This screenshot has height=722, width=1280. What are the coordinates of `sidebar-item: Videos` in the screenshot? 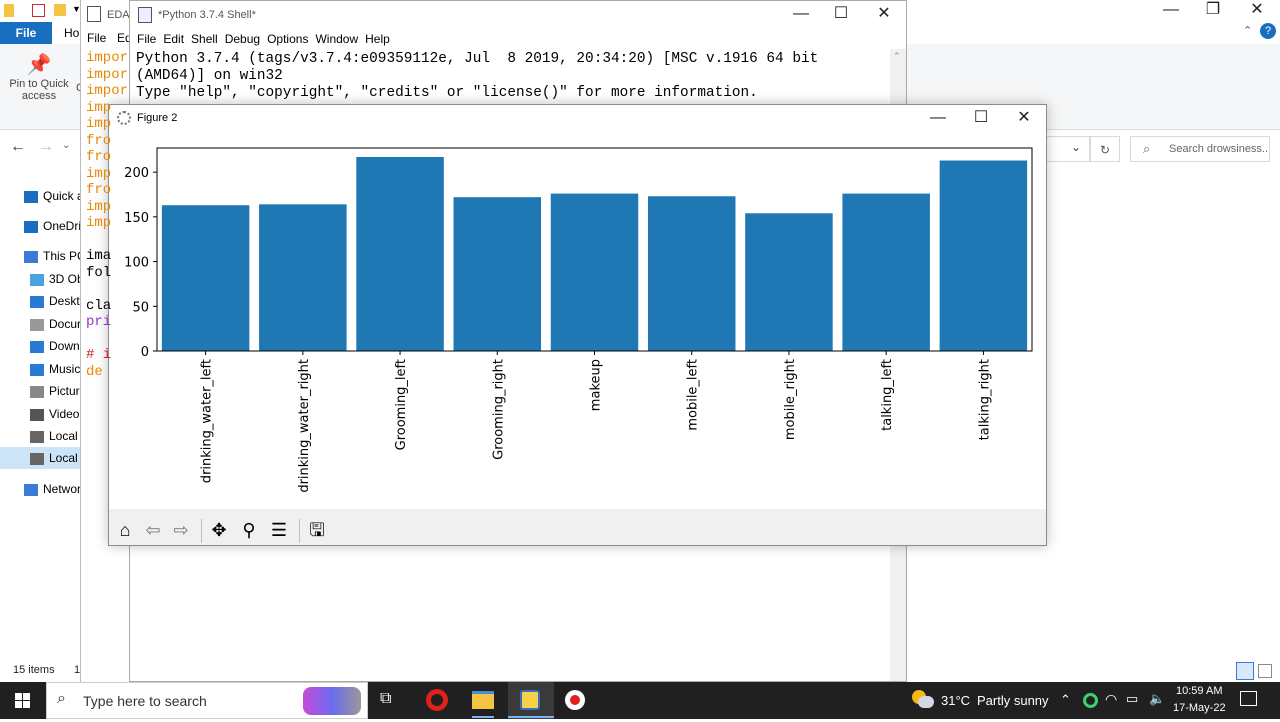 It's located at (40, 414).